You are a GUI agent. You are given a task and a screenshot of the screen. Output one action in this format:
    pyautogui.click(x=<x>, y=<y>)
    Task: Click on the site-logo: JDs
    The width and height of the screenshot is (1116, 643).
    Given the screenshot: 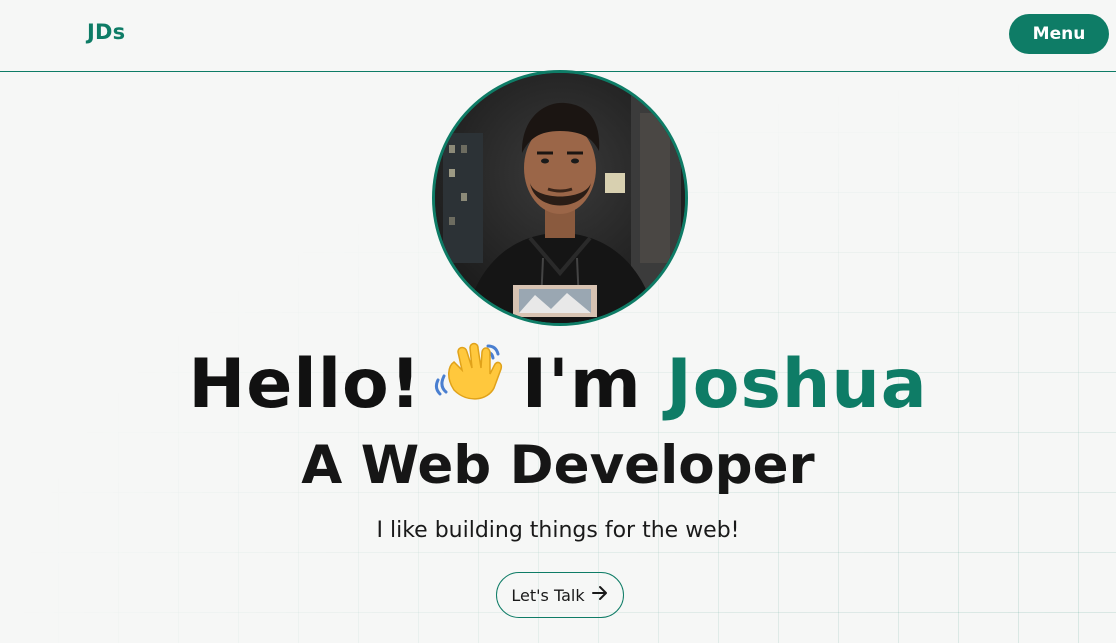 What is the action you would take?
    pyautogui.click(x=106, y=32)
    